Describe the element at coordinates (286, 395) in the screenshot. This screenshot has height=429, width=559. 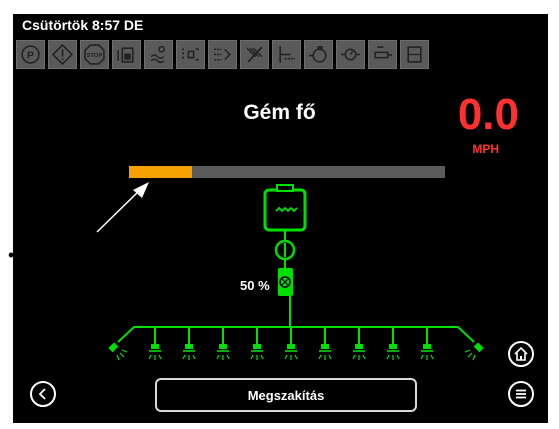
I see `cancel-button: Megszakítás` at that location.